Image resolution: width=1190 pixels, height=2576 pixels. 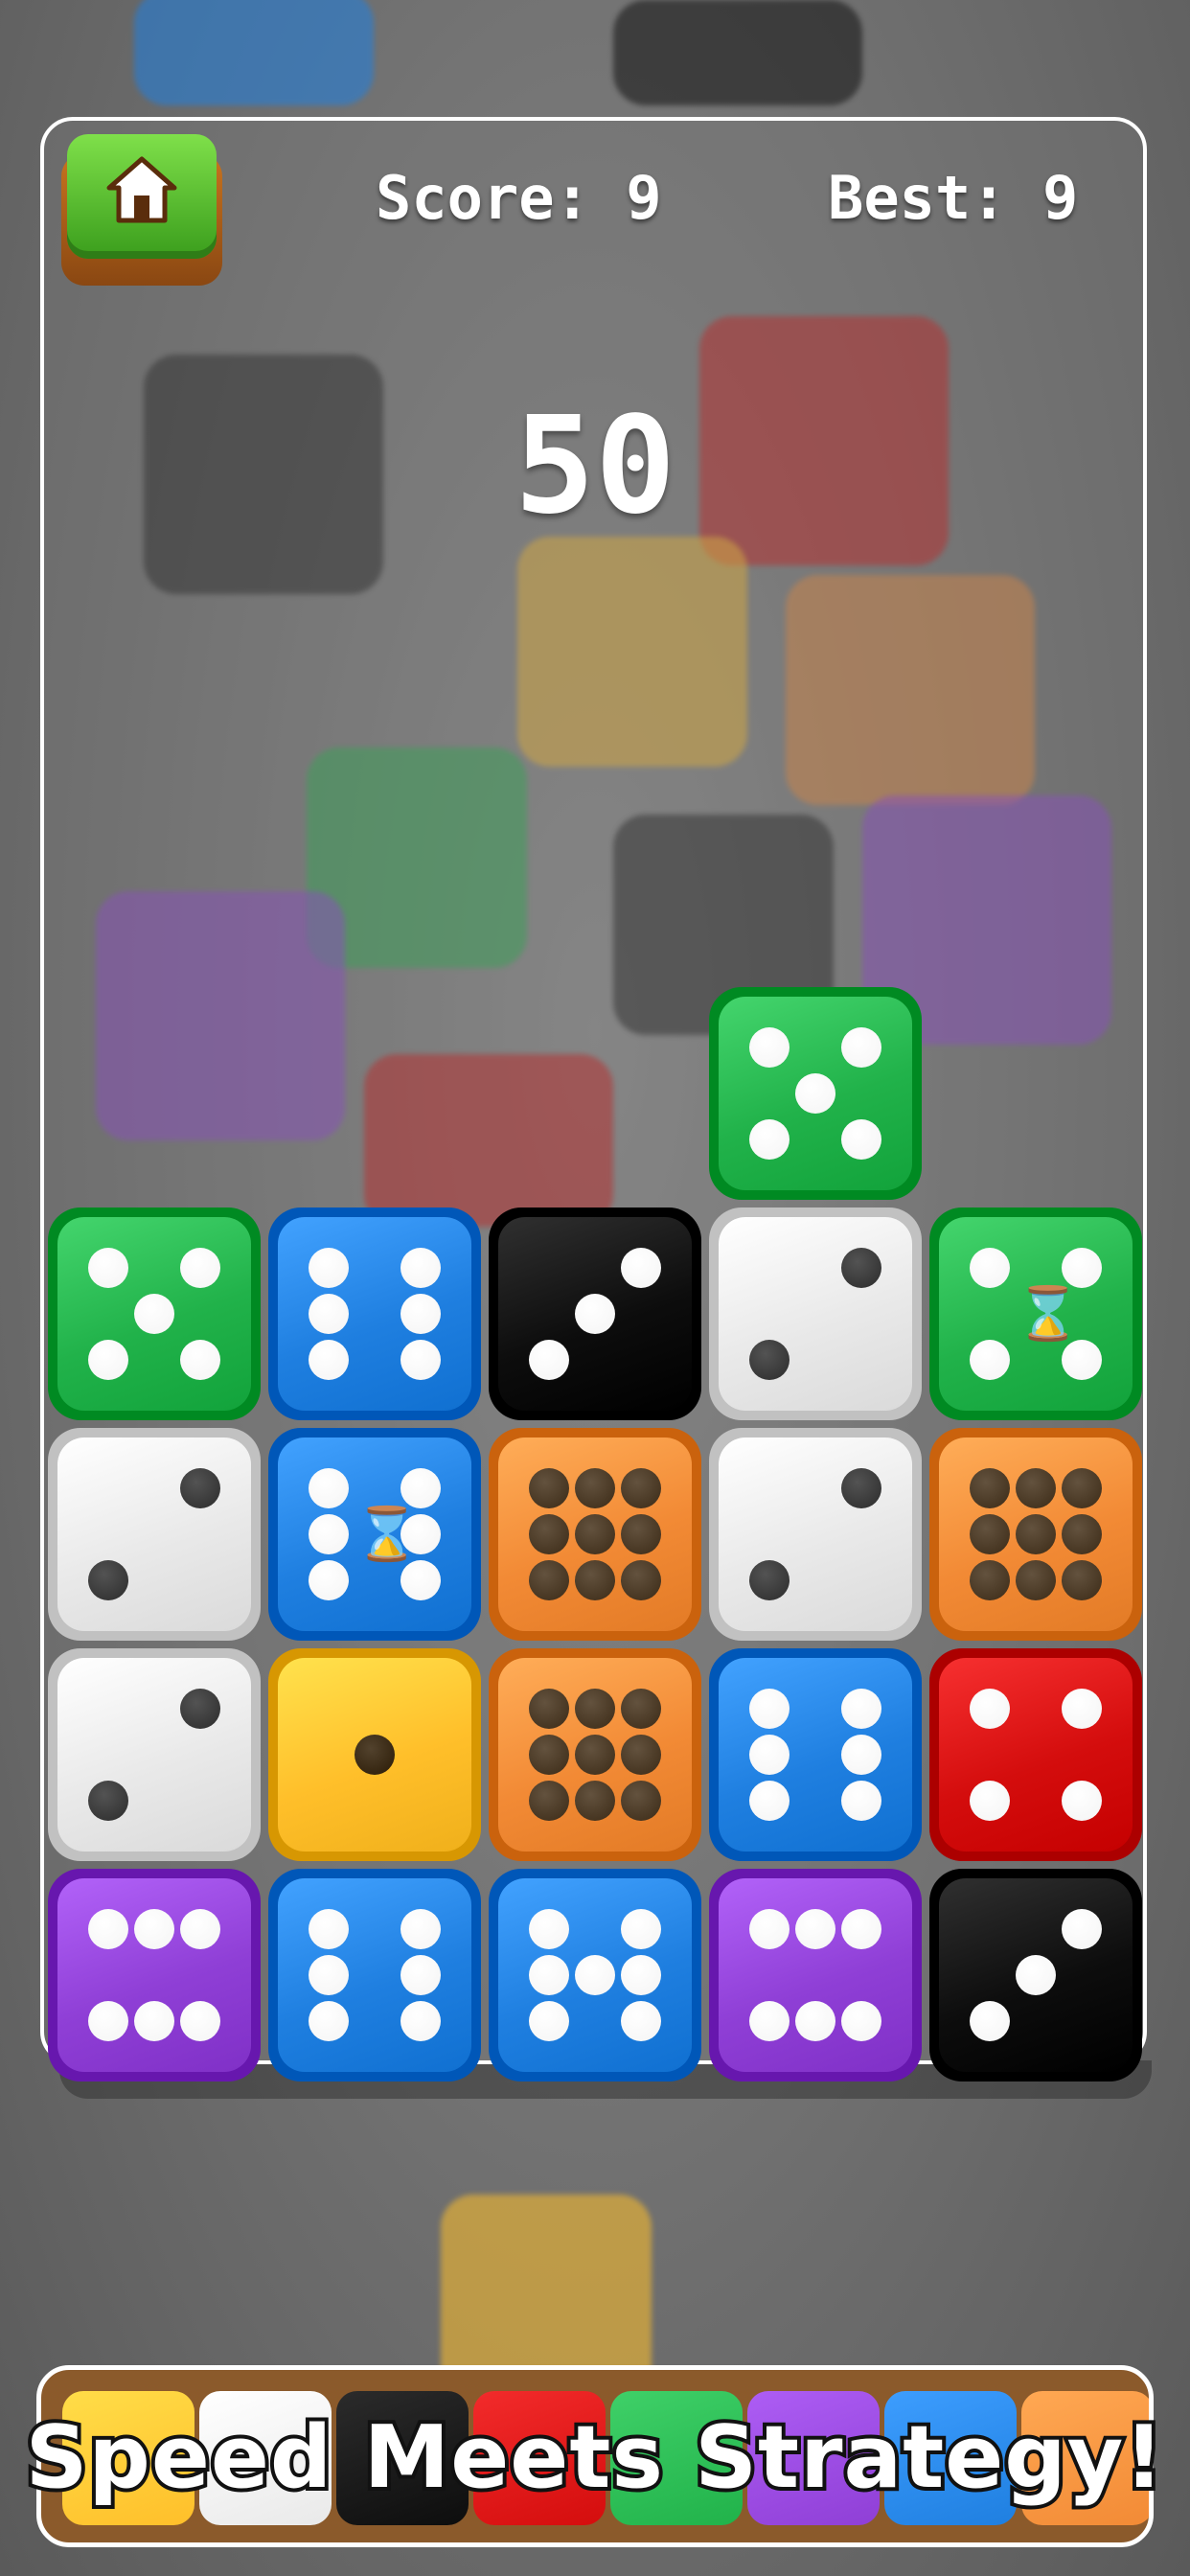 What do you see at coordinates (388, 1534) in the screenshot?
I see `hourglass-icon: ⌛` at bounding box center [388, 1534].